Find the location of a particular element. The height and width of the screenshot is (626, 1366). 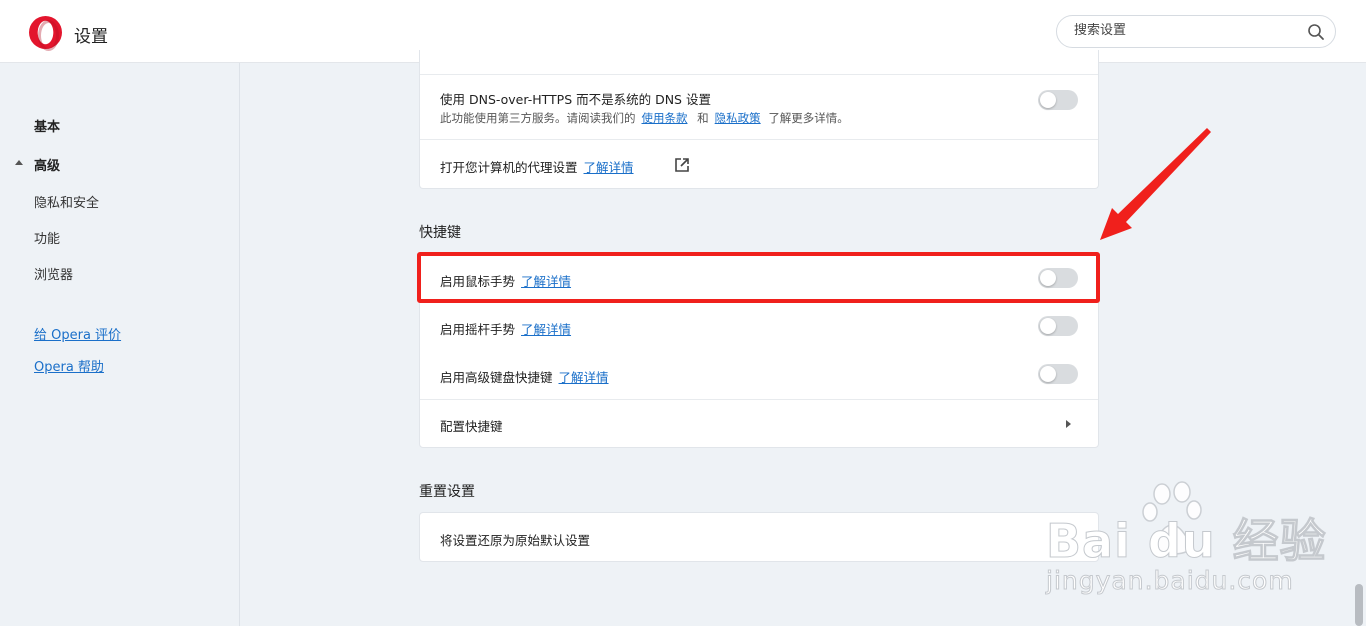

rocker-gestures-toggle is located at coordinates (1058, 326).